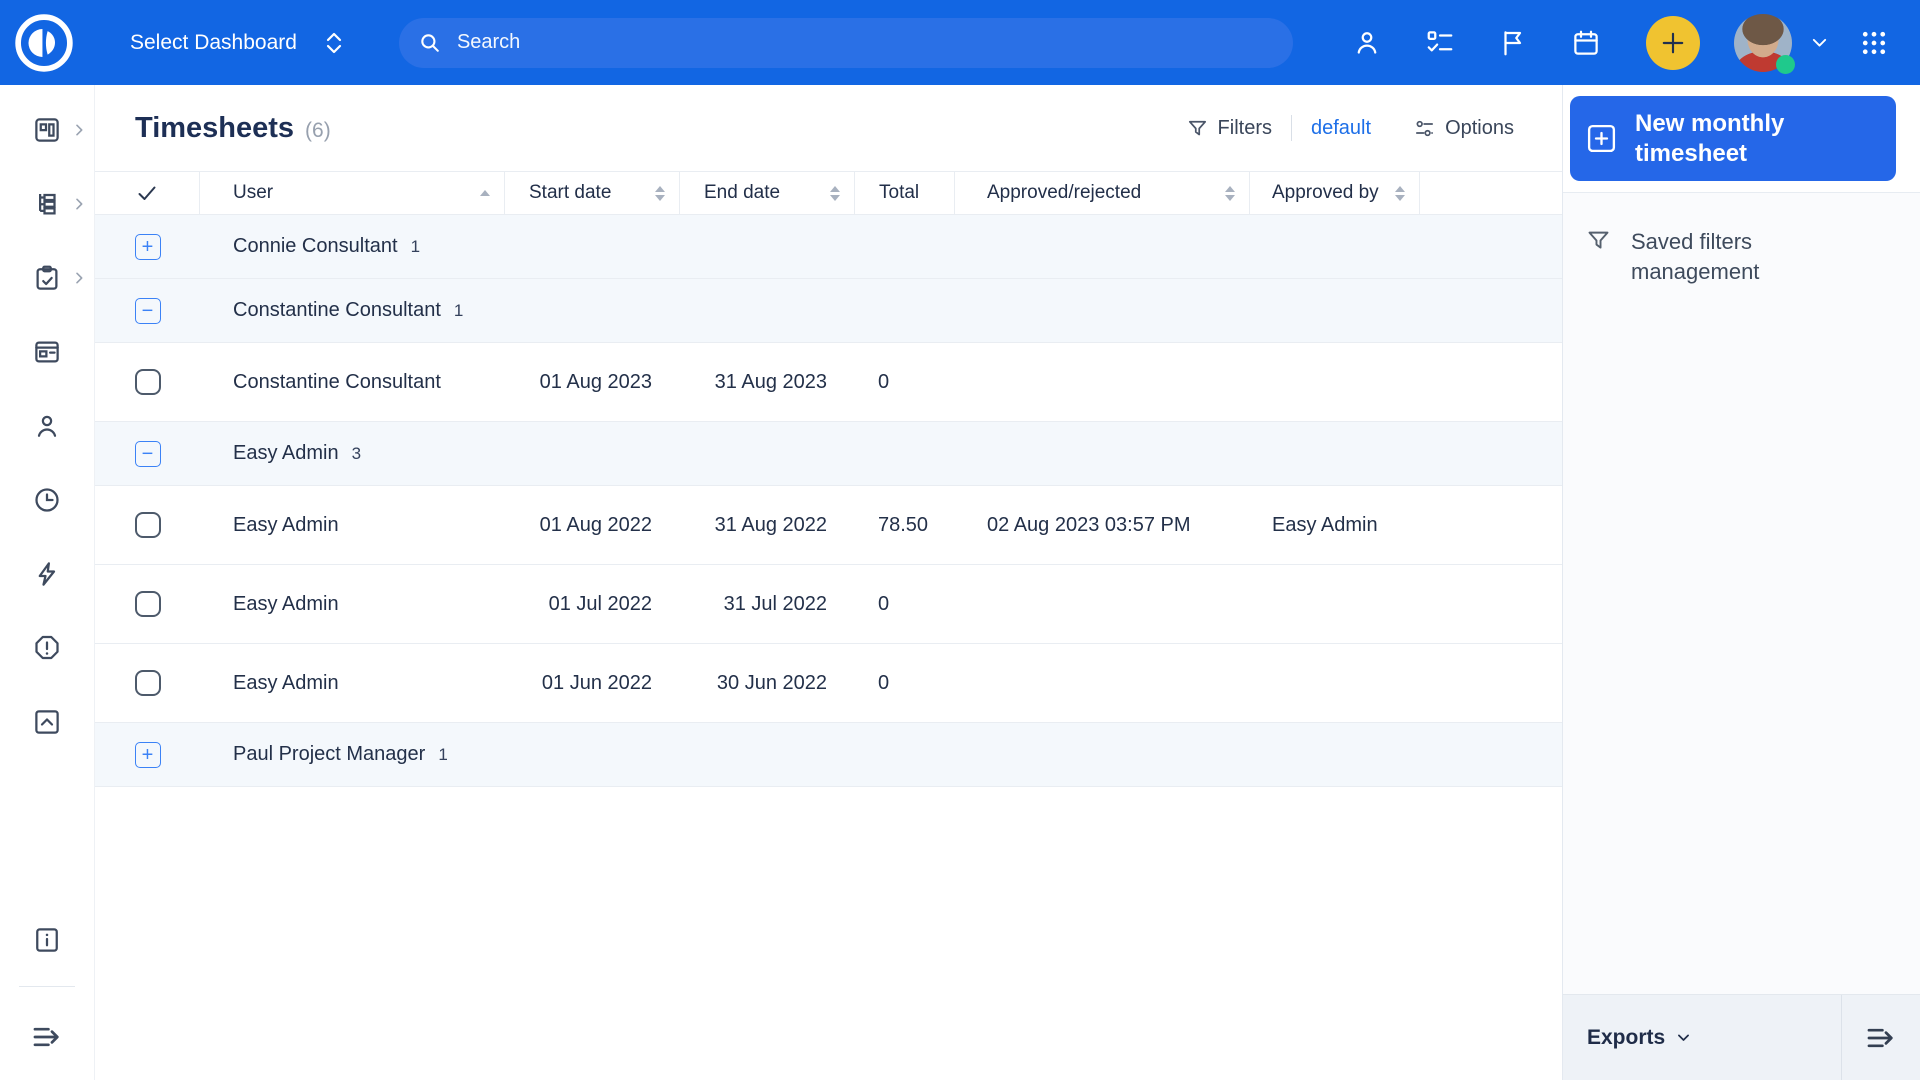  I want to click on sidebar-item-users, so click(47, 426).